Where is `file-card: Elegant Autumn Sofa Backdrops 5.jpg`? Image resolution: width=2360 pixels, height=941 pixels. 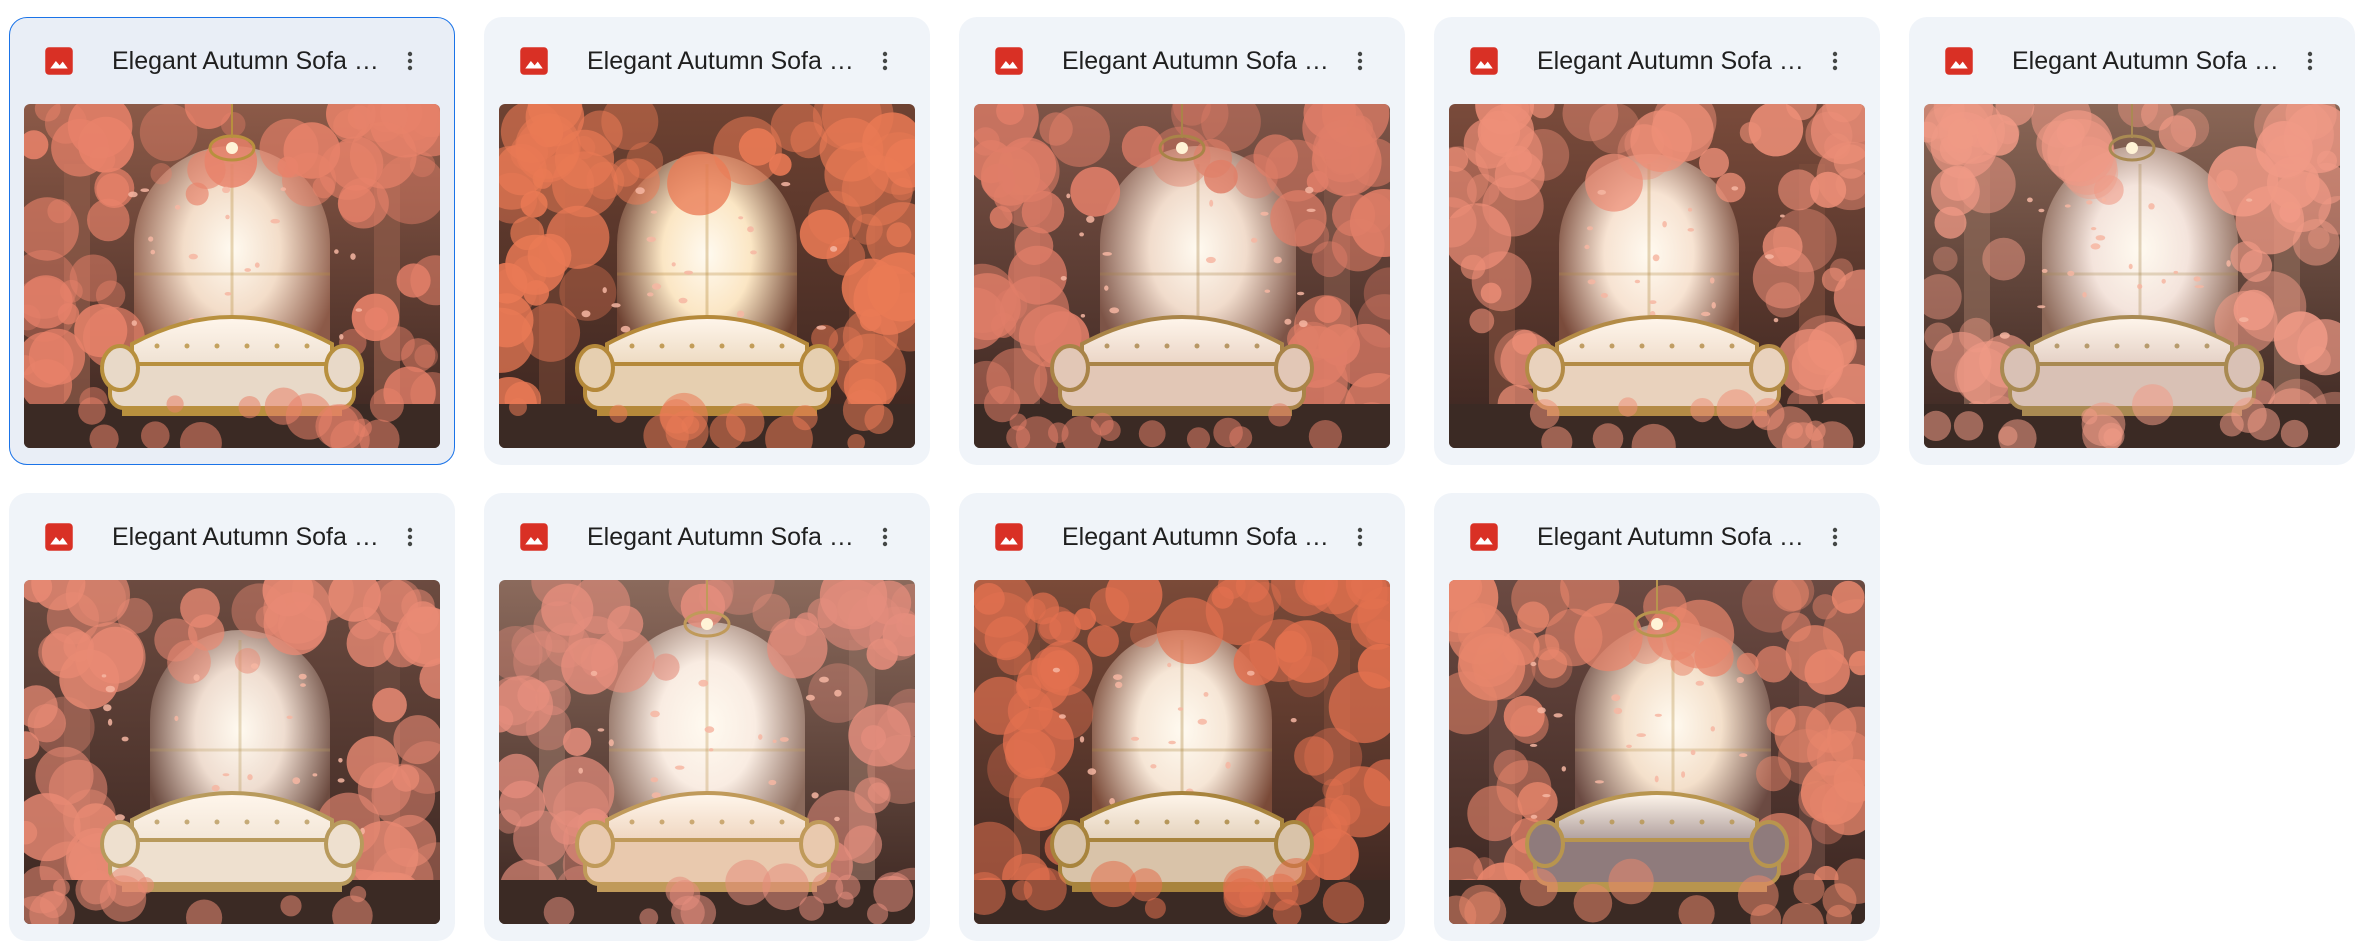
file-card: Elegant Autumn Sofa Backdrops 5.jpg is located at coordinates (2132, 241).